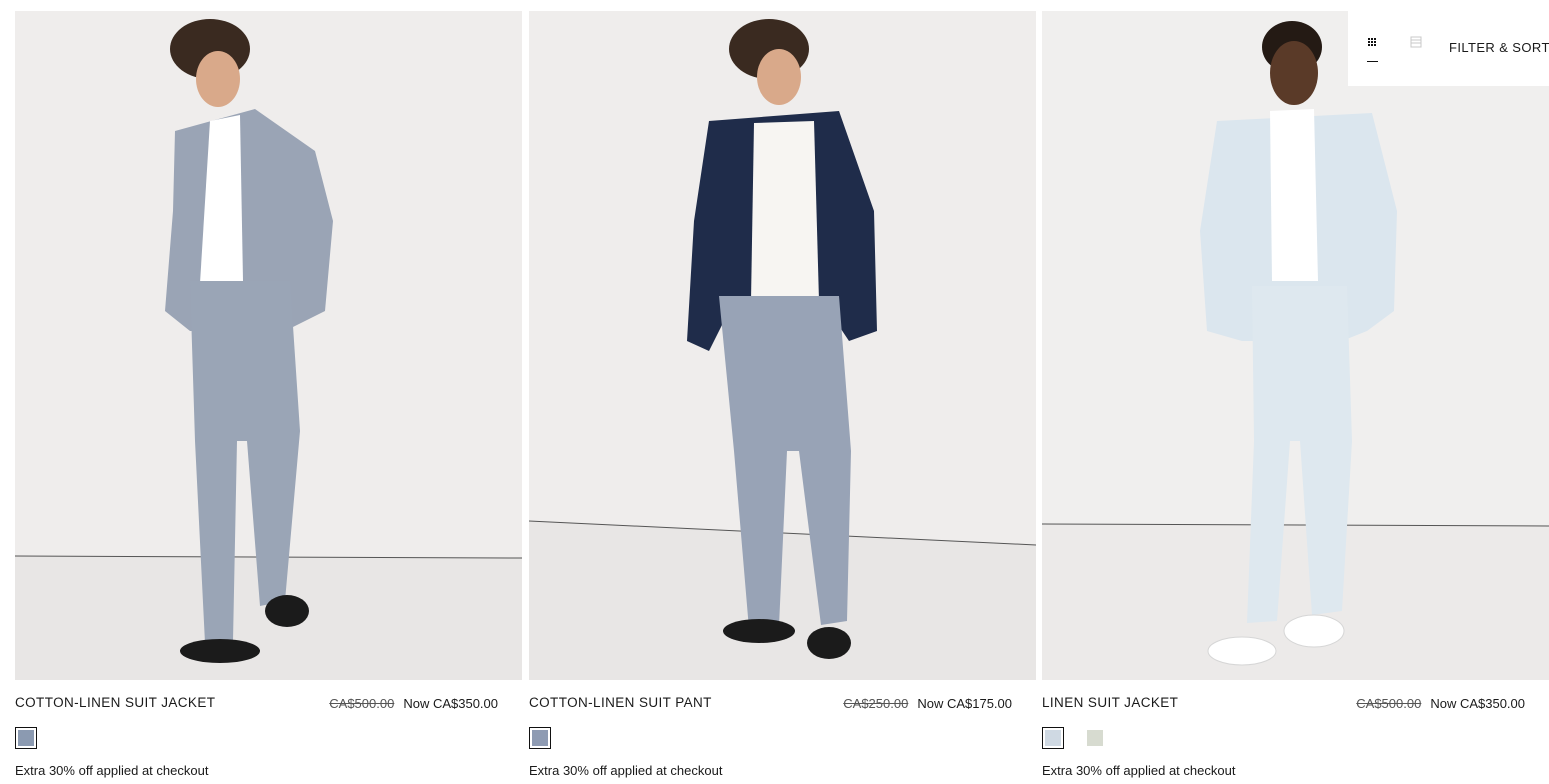 This screenshot has height=784, width=1549. I want to click on original-price: CA$250.00, so click(876, 703).